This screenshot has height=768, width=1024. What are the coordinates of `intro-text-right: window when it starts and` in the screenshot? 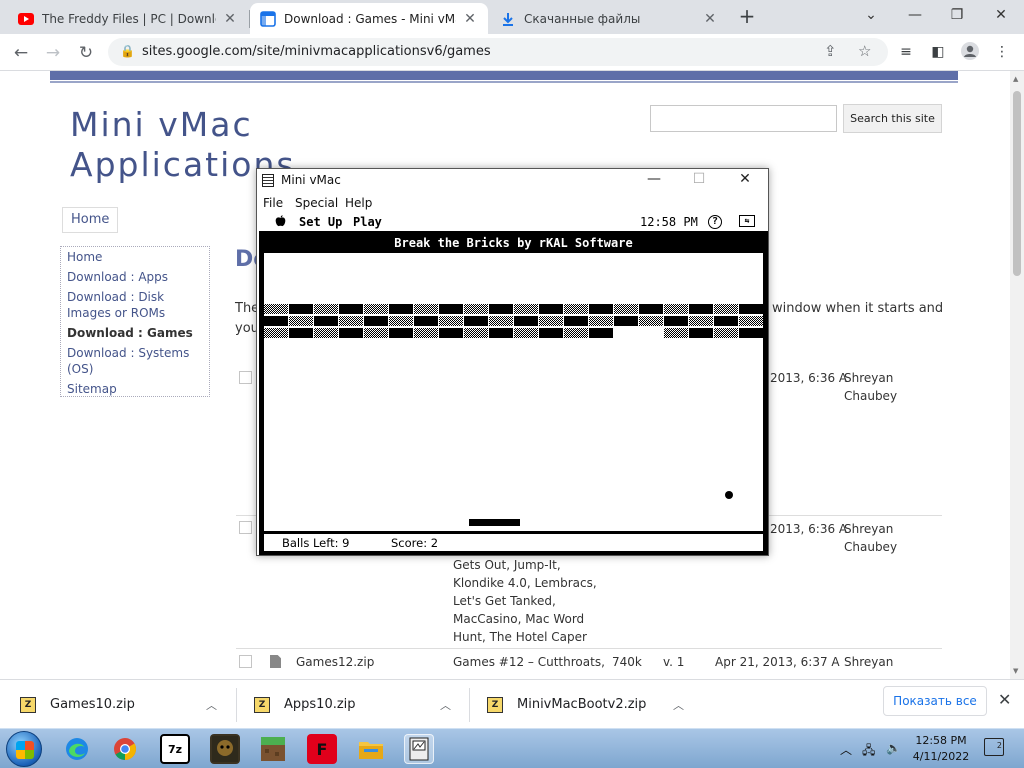 It's located at (858, 308).